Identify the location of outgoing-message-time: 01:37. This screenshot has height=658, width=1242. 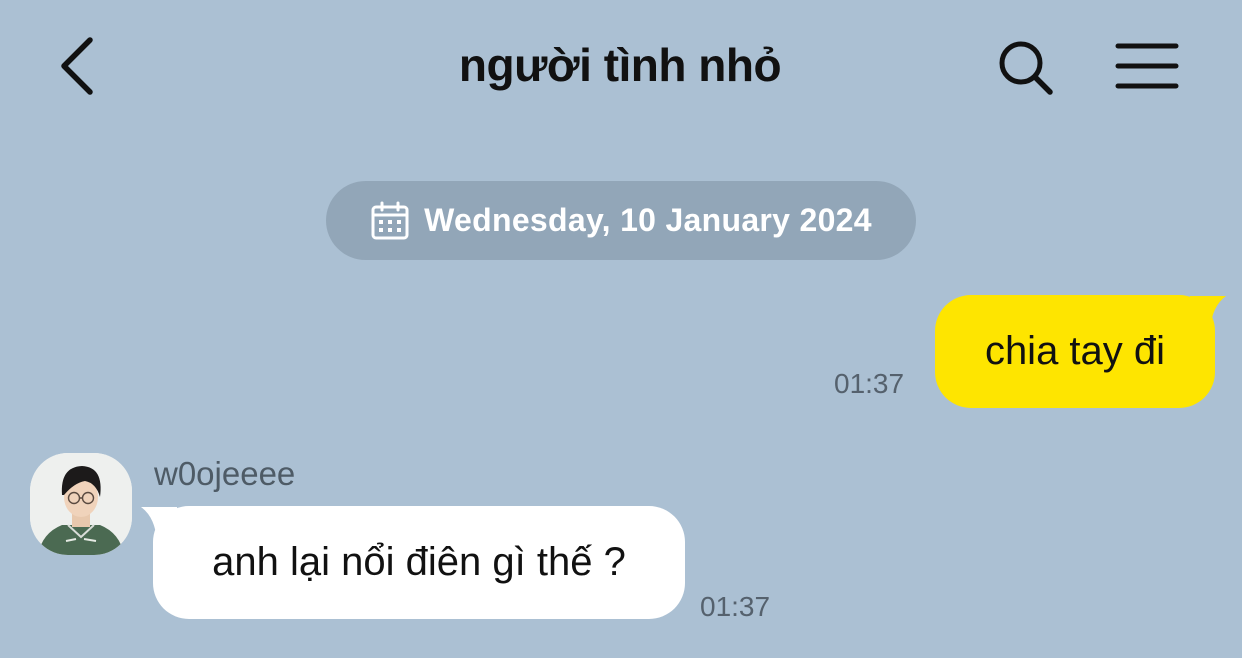
(869, 383).